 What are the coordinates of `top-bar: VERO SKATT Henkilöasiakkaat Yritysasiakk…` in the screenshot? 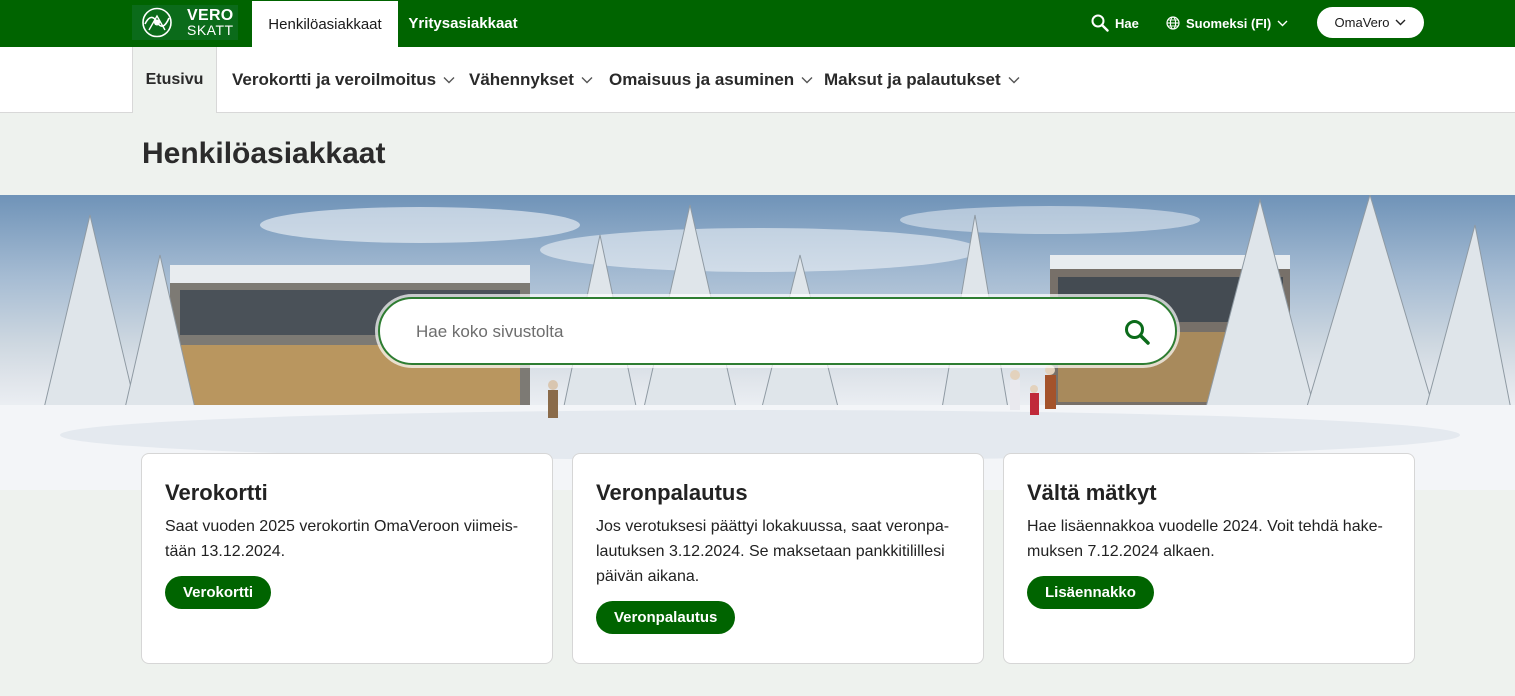 It's located at (757, 23).